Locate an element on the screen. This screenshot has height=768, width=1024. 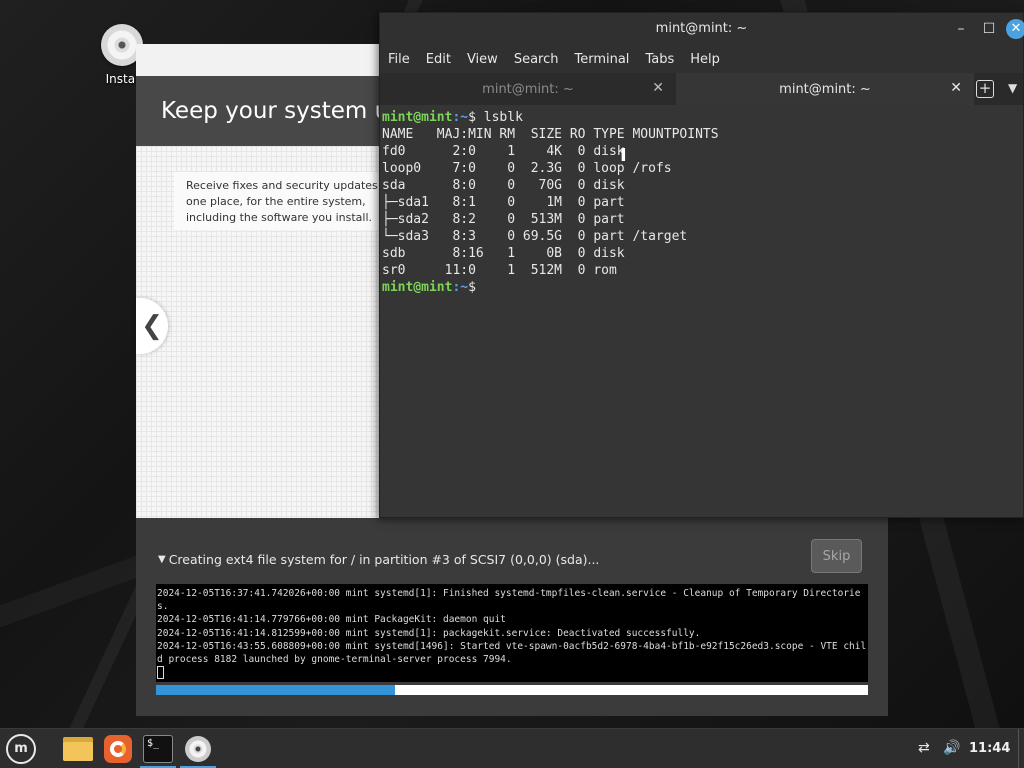
progress-fill is located at coordinates (275, 690).